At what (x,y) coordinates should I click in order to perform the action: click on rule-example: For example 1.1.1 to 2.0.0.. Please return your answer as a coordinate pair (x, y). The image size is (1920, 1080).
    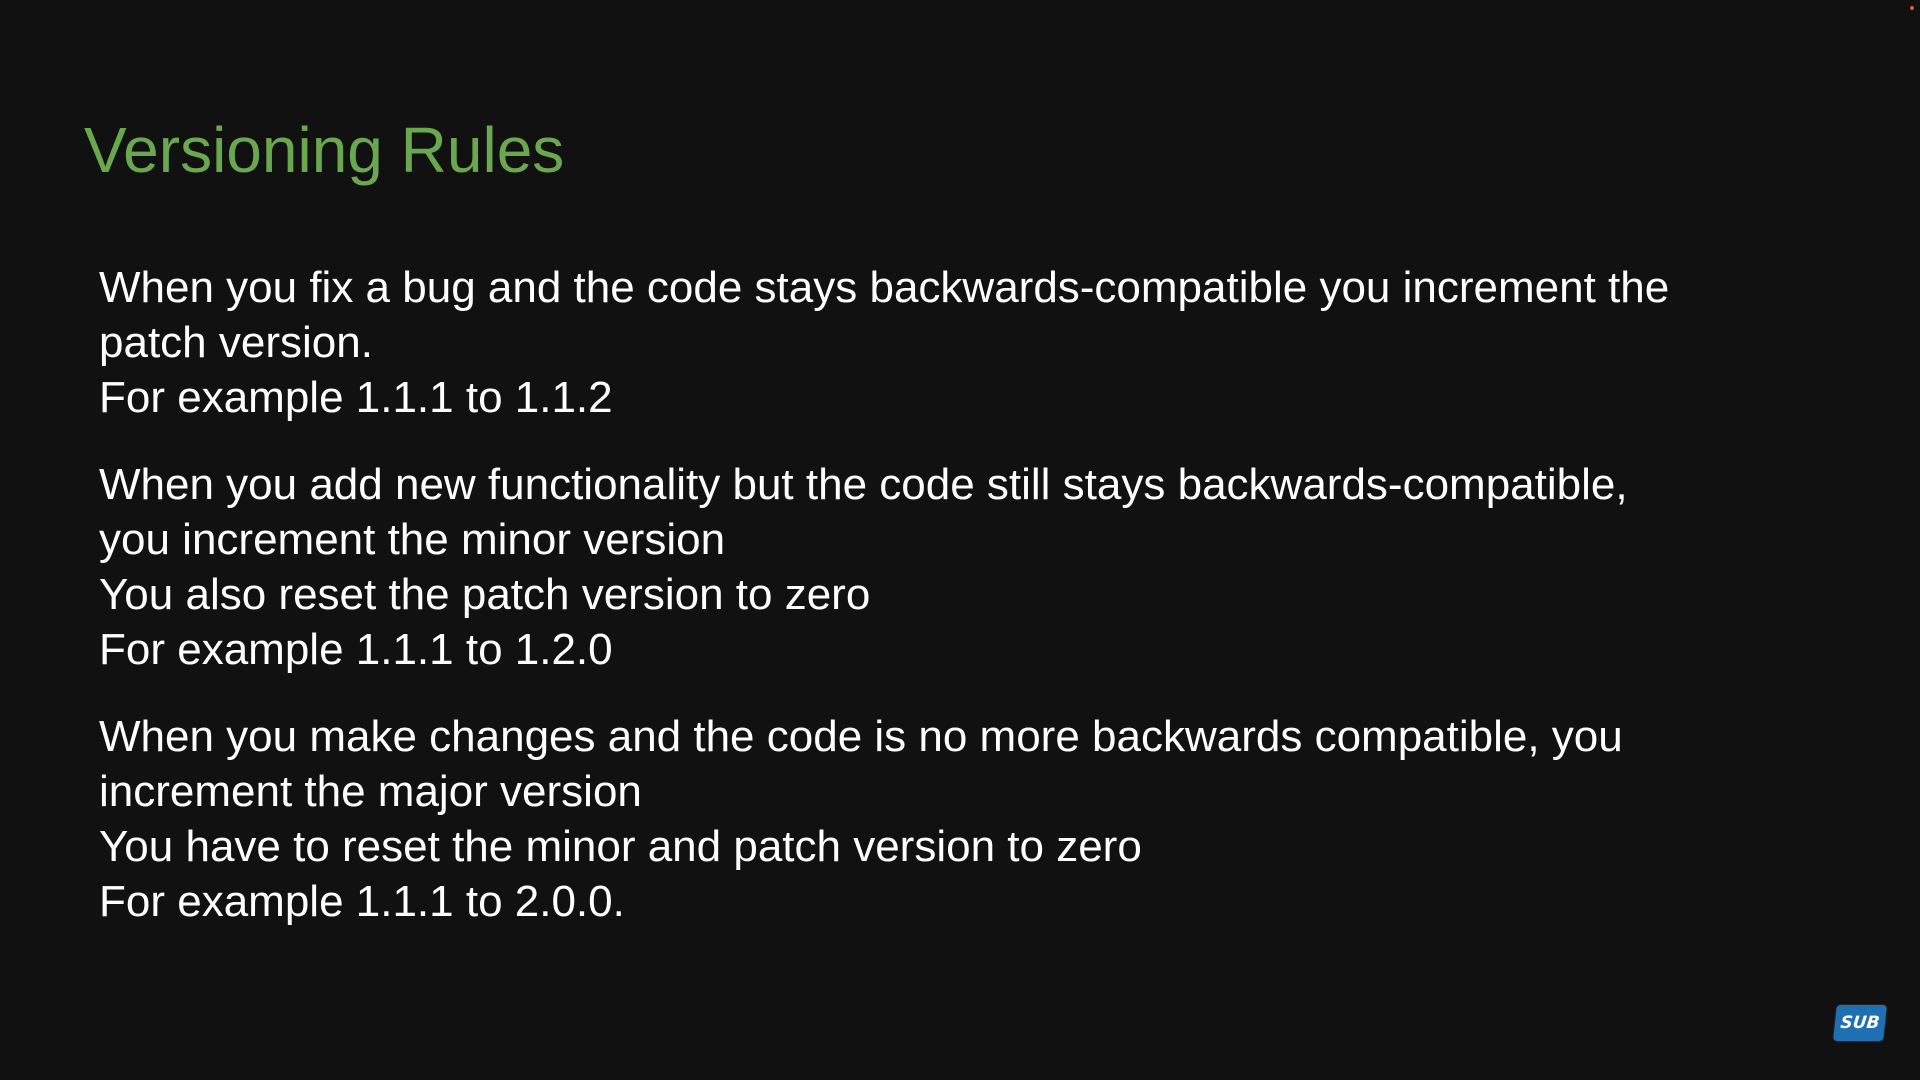
    Looking at the image, I should click on (362, 901).